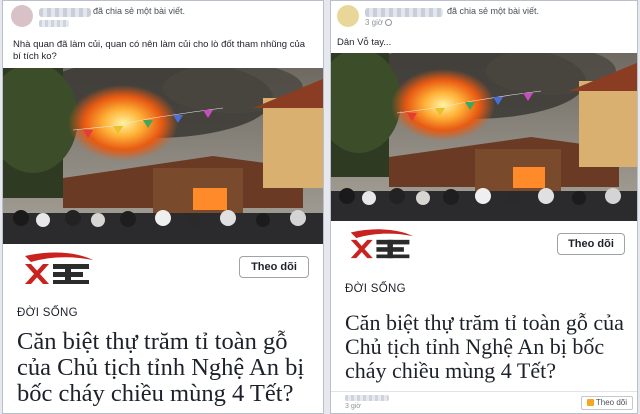  What do you see at coordinates (611, 402) in the screenshot?
I see `footer-follow-label: Theo dõi` at bounding box center [611, 402].